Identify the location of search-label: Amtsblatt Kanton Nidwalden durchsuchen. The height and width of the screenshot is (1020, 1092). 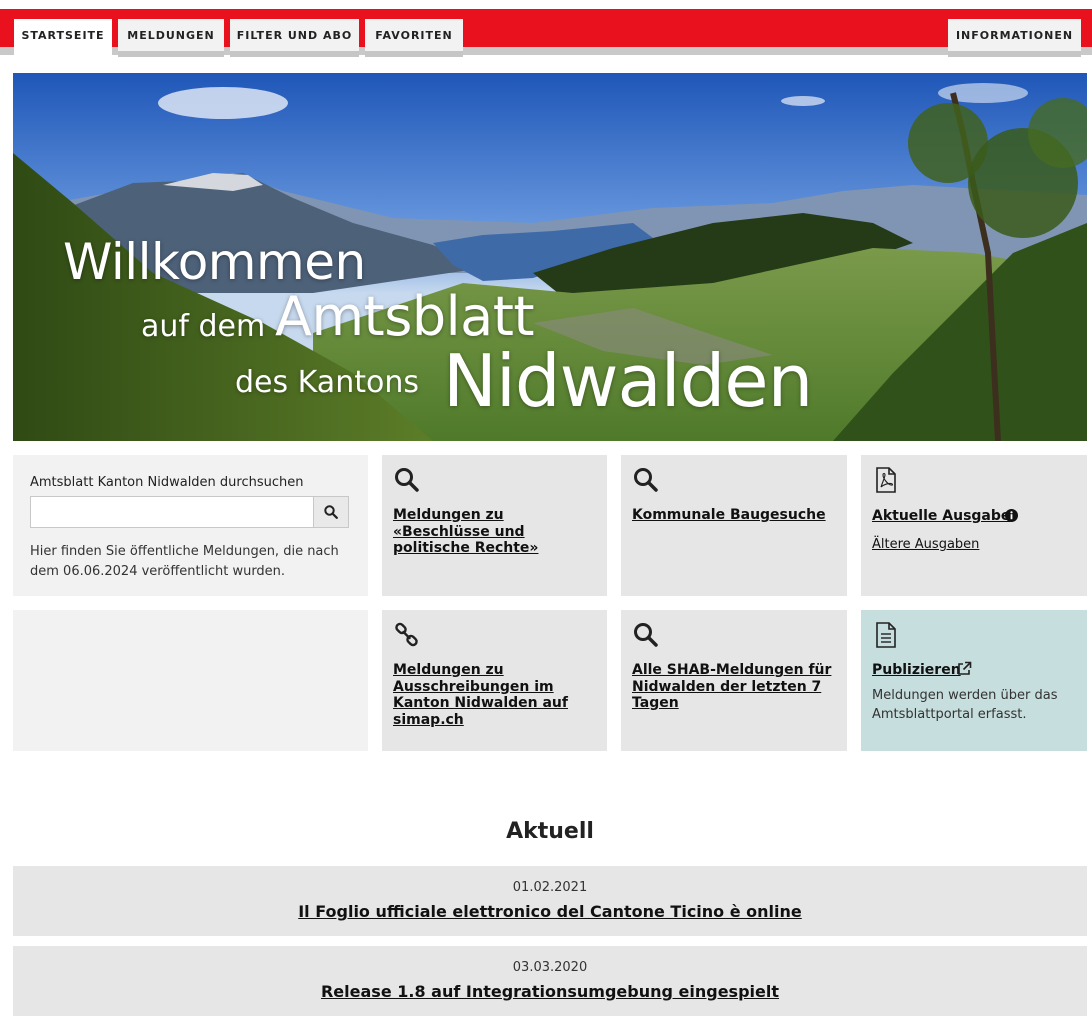
(167, 482).